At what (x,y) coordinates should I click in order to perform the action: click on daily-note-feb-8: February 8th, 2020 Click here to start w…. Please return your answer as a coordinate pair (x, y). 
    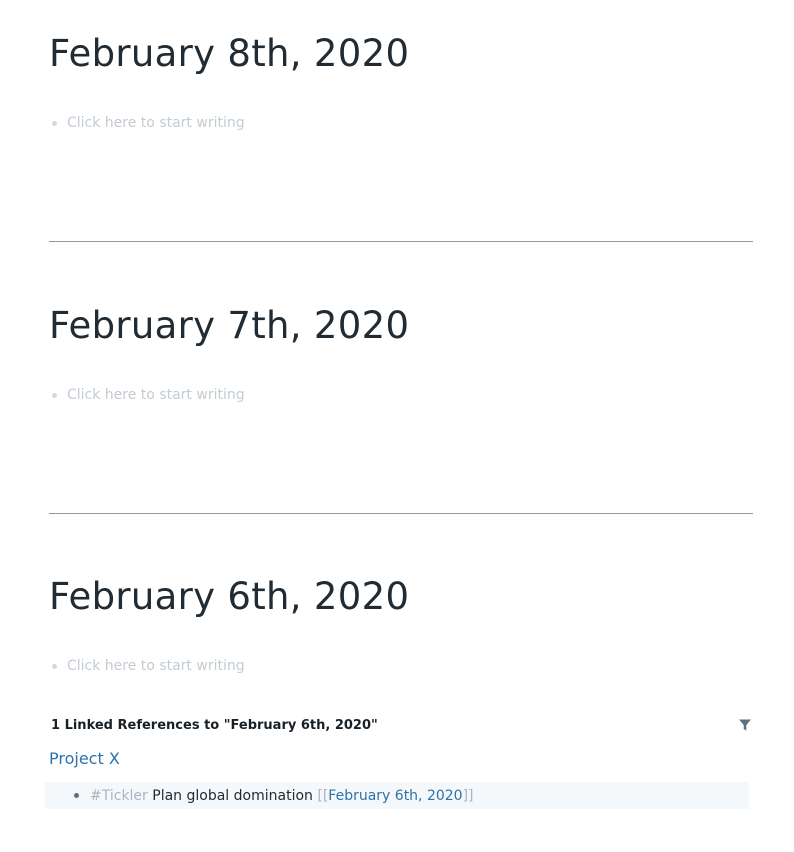
    Looking at the image, I should click on (401, 81).